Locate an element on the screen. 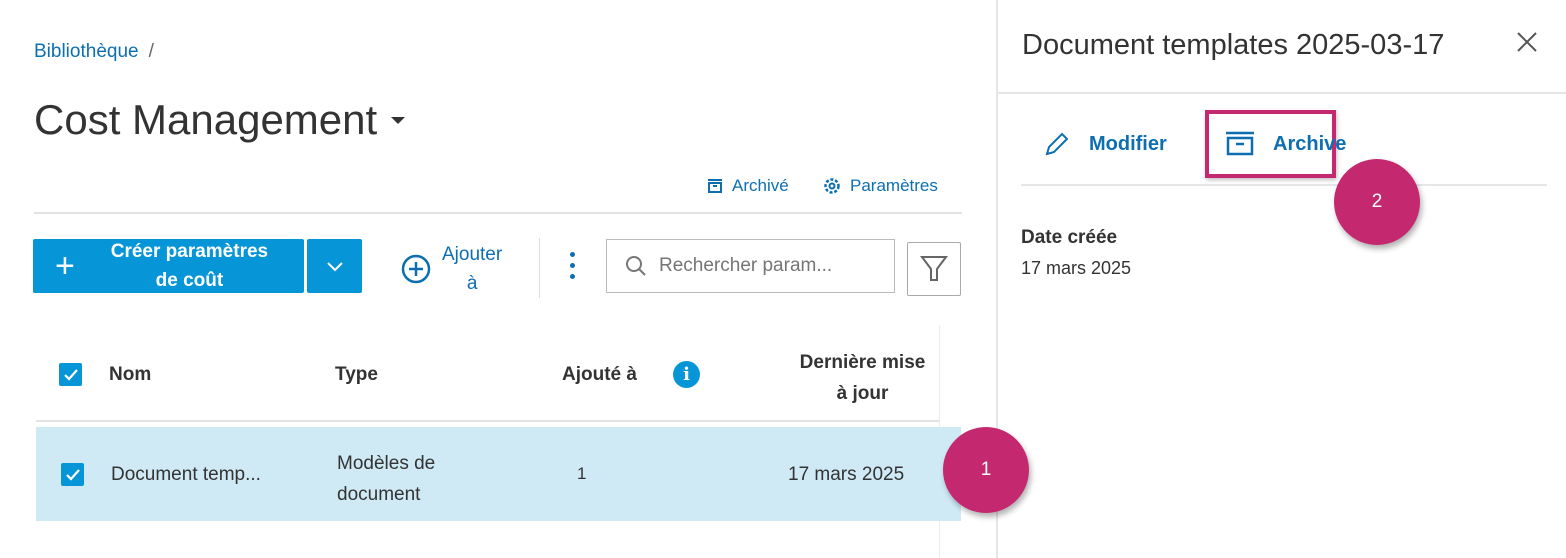 This screenshot has width=1566, height=558. settings-link: Paramètres is located at coordinates (880, 186).